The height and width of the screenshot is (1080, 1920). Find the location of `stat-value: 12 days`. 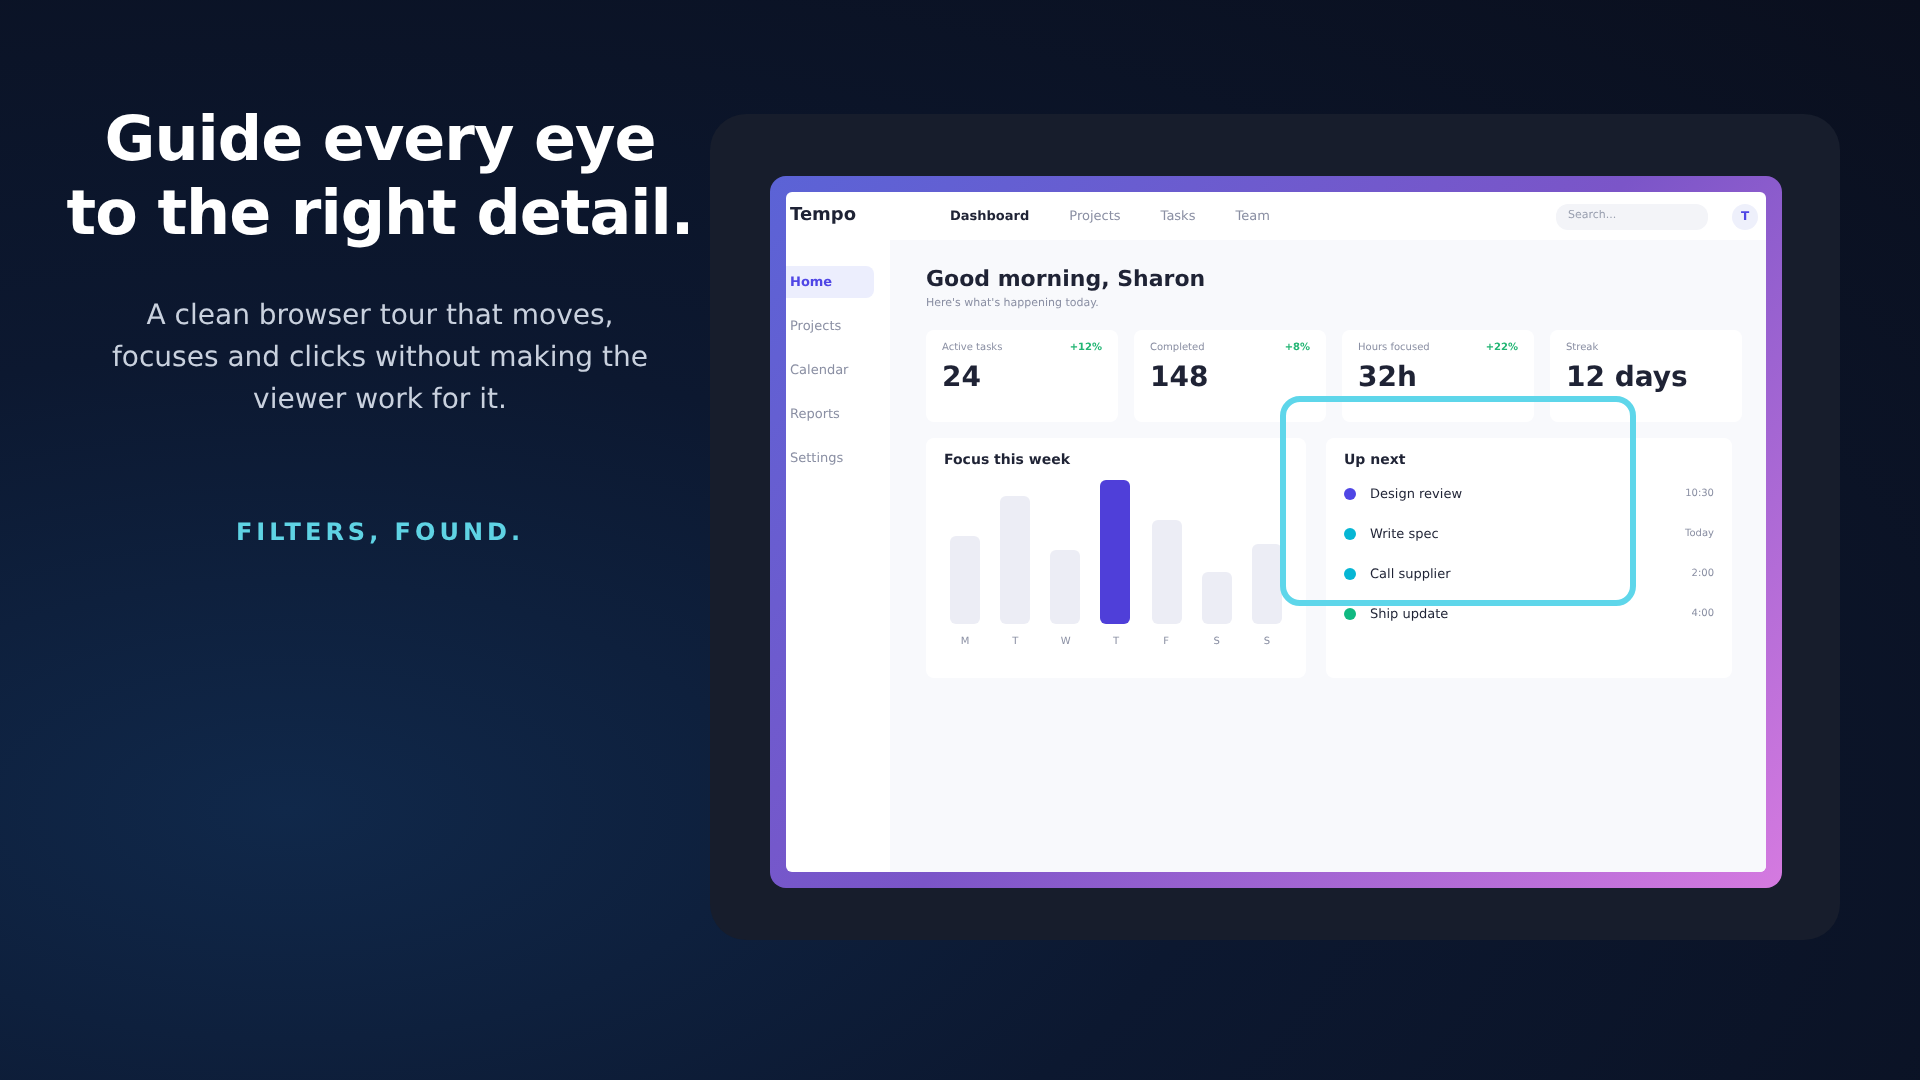

stat-value: 12 days is located at coordinates (1628, 378).